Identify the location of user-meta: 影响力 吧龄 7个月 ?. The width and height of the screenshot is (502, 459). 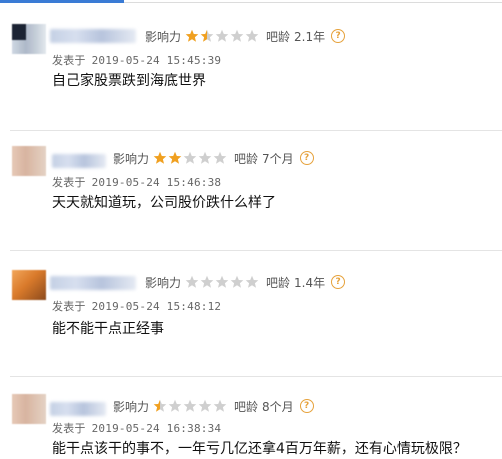
(213, 158).